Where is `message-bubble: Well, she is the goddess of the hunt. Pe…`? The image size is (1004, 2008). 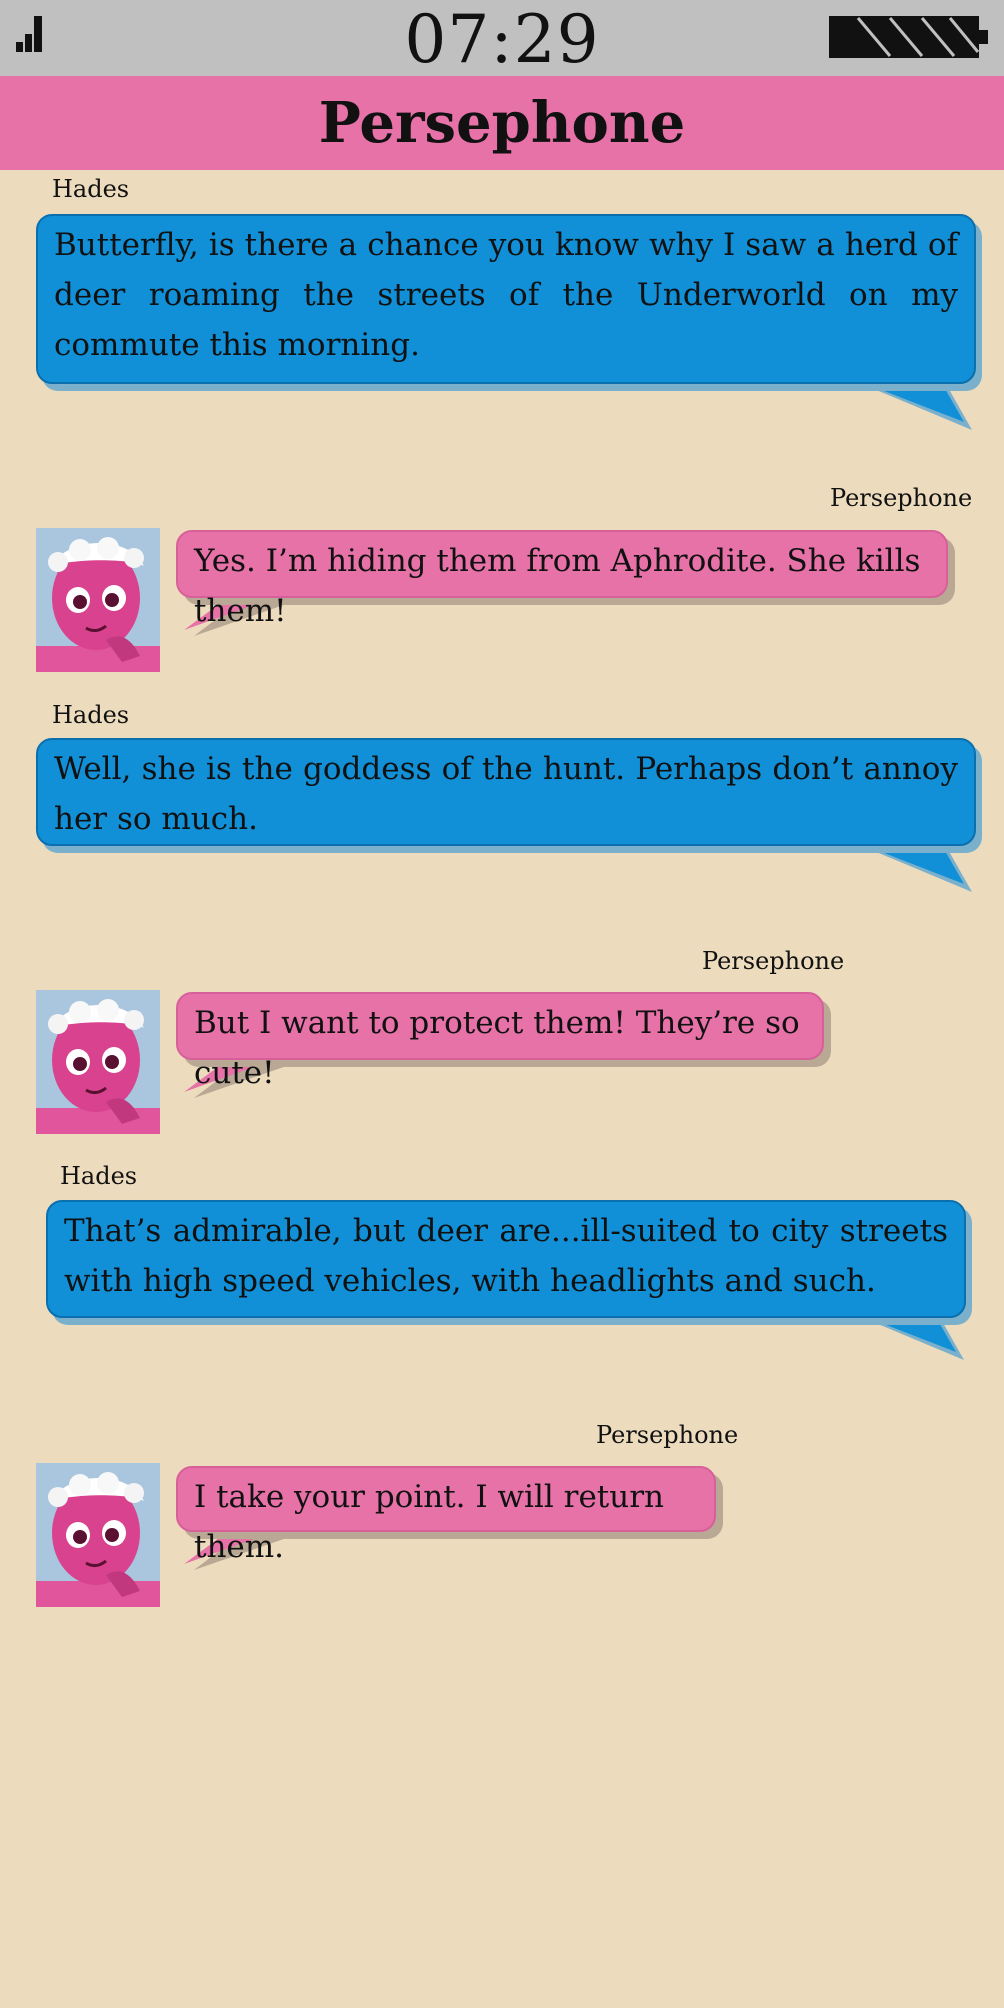
message-bubble: Well, she is the goddess of the hunt. Pe… is located at coordinates (506, 792).